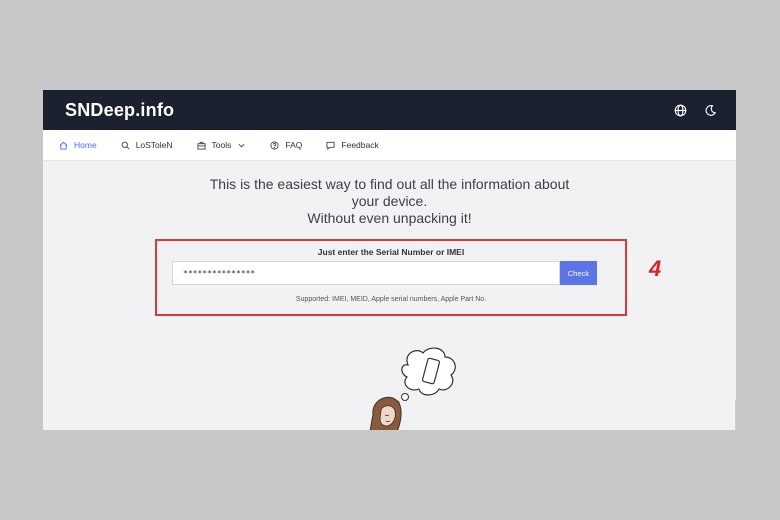  What do you see at coordinates (412, 388) in the screenshot?
I see `thinking-woman-illustration` at bounding box center [412, 388].